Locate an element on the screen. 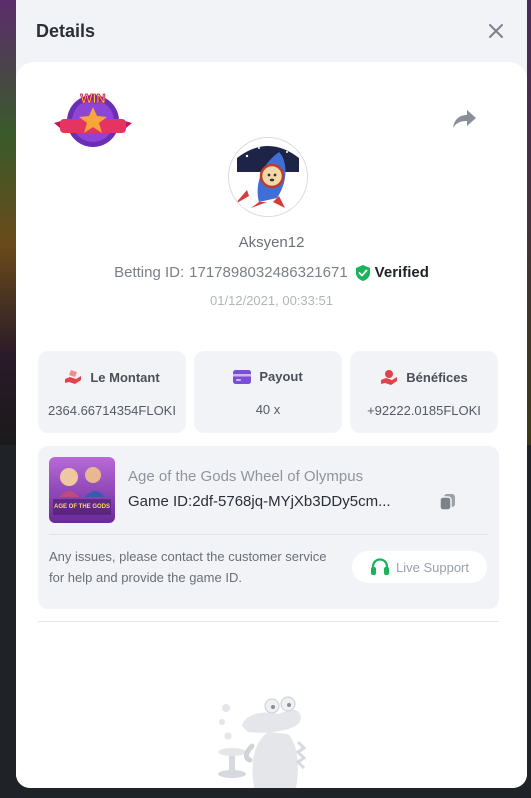 The height and width of the screenshot is (798, 531). betting-id-label: Betting ID: is located at coordinates (149, 272).